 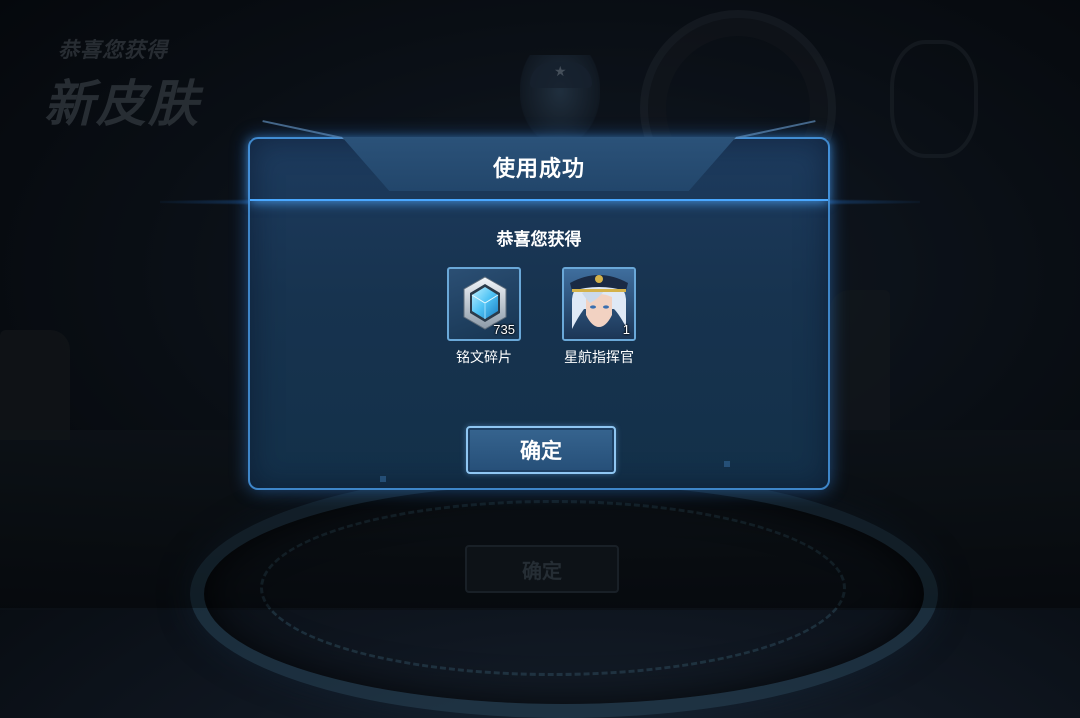 I want to click on dialog-header: 使用成功, so click(x=539, y=160).